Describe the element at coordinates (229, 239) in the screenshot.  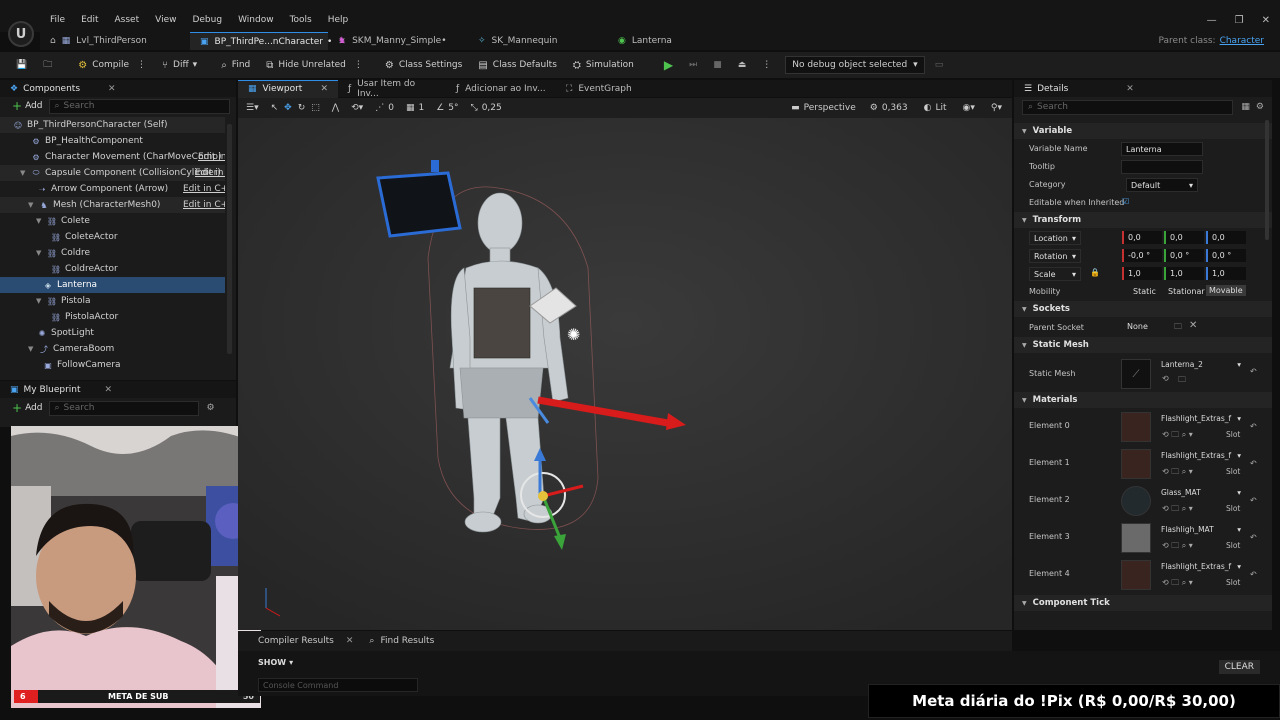
I see `components-scrollbar` at that location.